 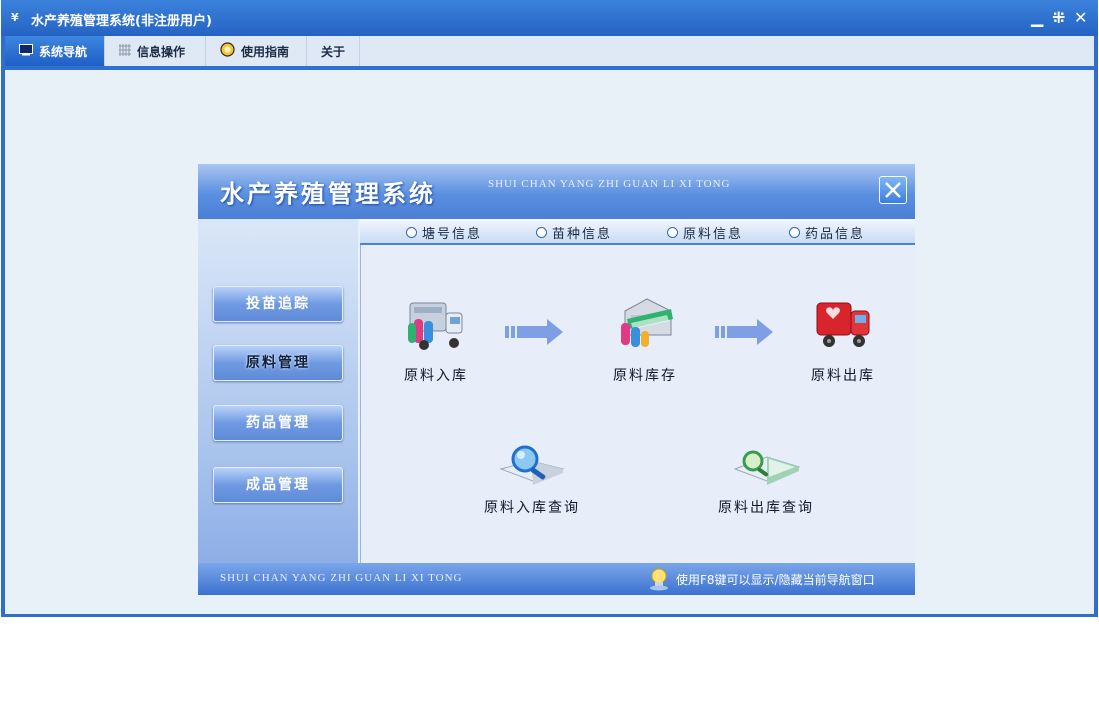 I want to click on panel-title: 水产养殖管理系统, so click(x=328, y=193).